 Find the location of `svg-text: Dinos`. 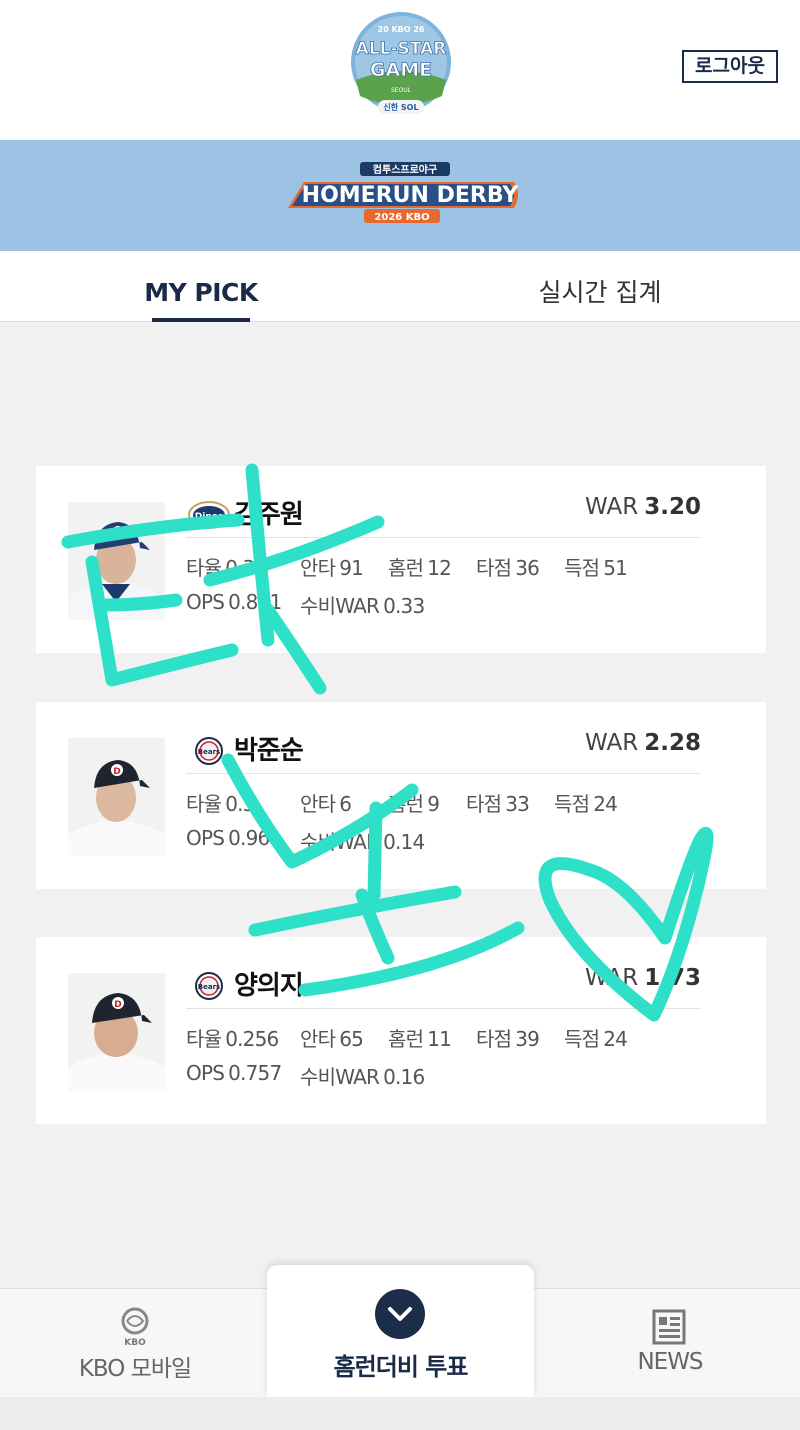

svg-text: Dinos is located at coordinates (209, 517).